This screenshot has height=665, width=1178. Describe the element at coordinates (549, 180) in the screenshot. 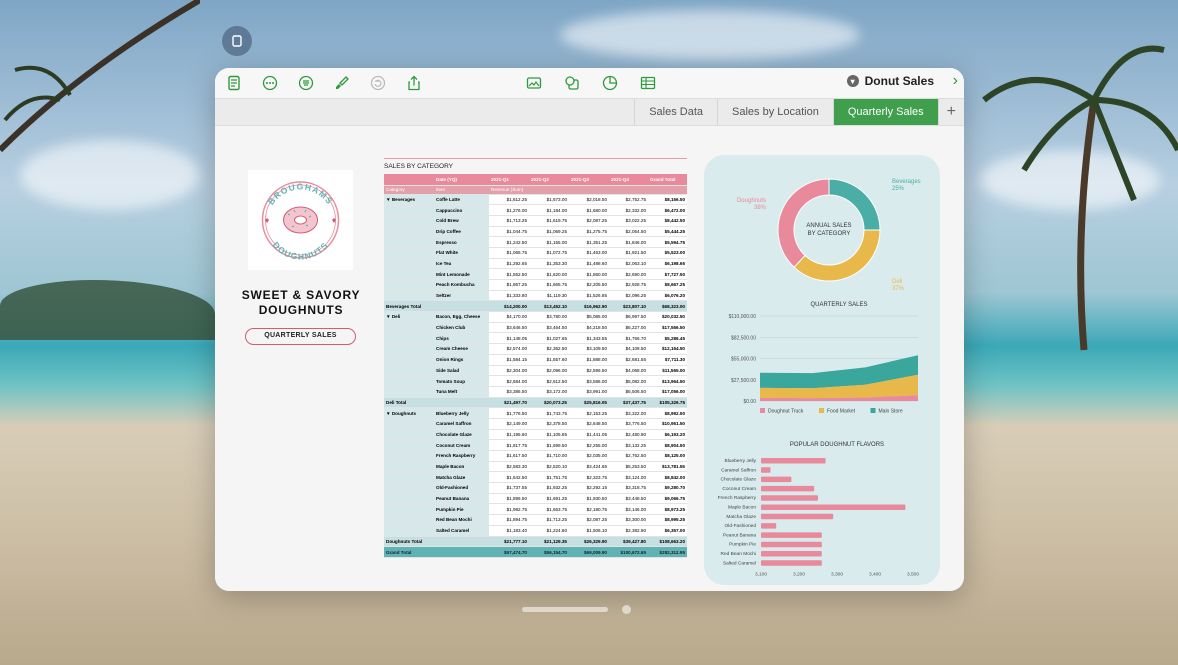

I see `table-cell: 2021-Q2` at that location.